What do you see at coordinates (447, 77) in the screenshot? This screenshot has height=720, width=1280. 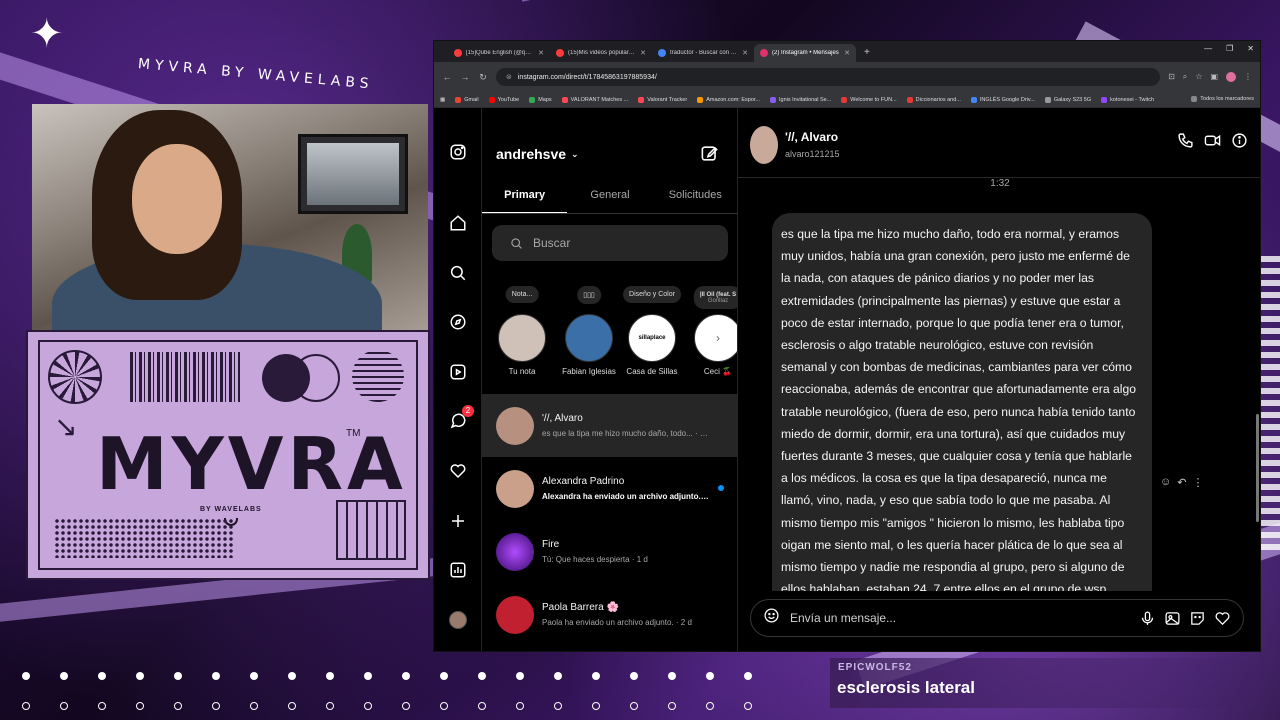 I see `back-icon: ←` at bounding box center [447, 77].